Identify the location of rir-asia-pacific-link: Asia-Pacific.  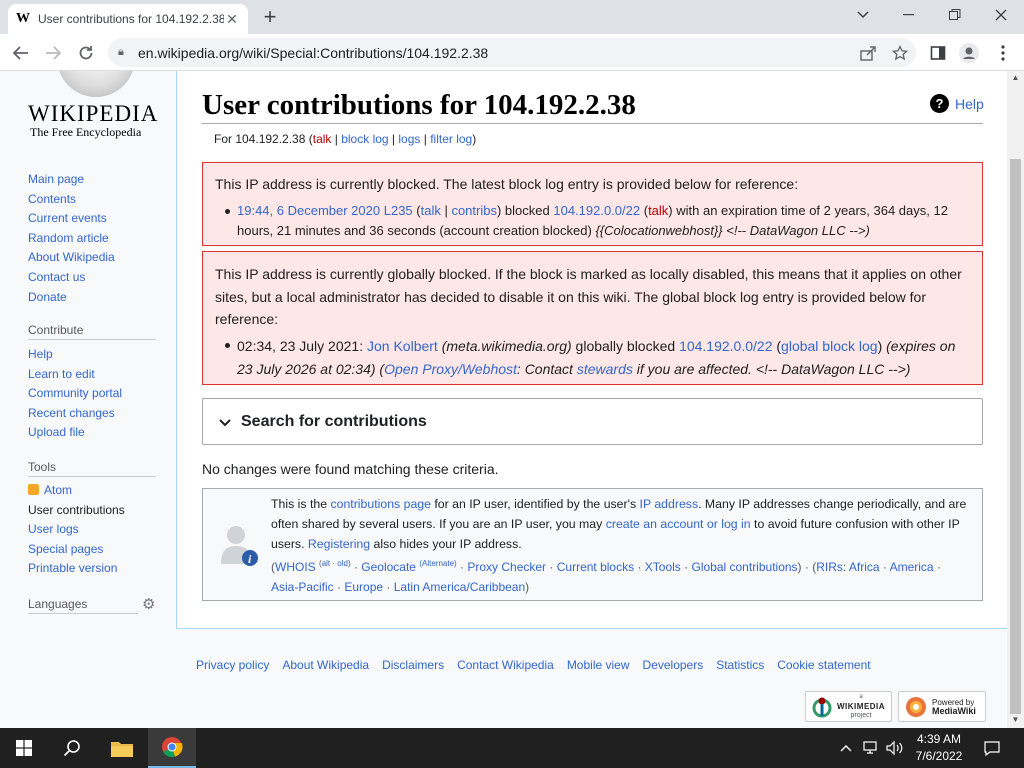
(302, 587).